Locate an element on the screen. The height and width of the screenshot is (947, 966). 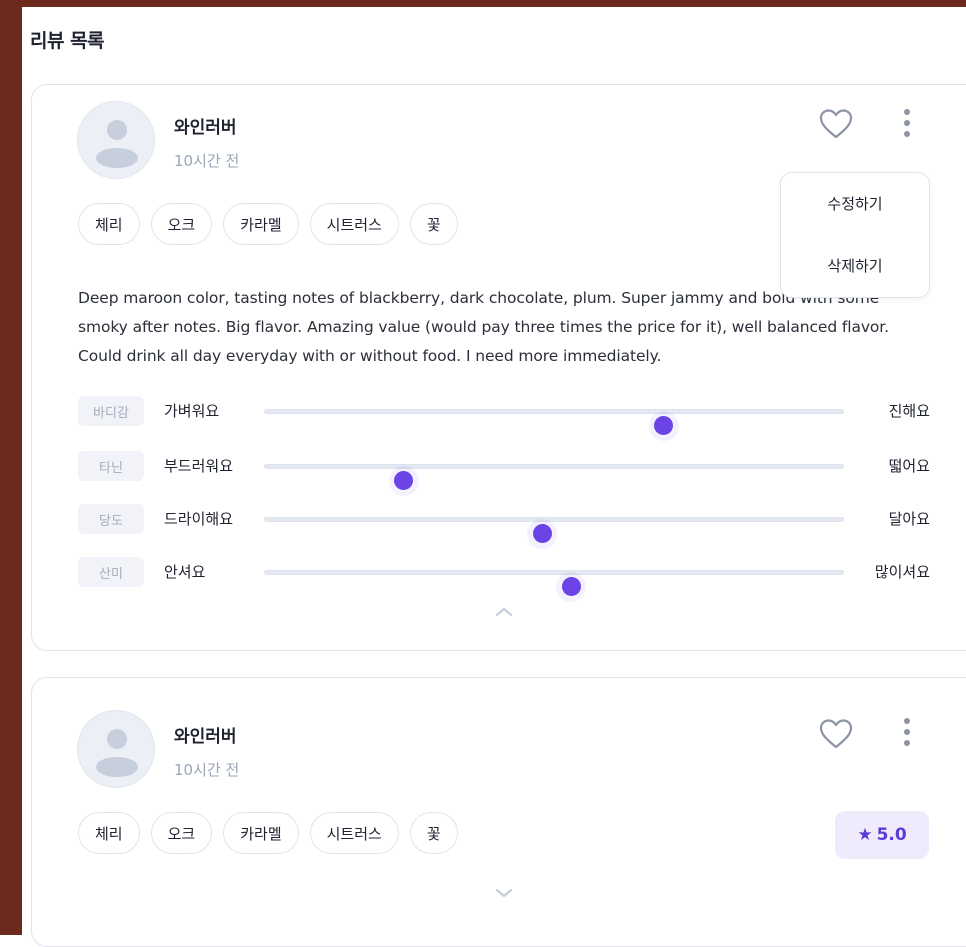
taste-slider-row: 바디감 가벼워요 진해요 is located at coordinates (504, 418).